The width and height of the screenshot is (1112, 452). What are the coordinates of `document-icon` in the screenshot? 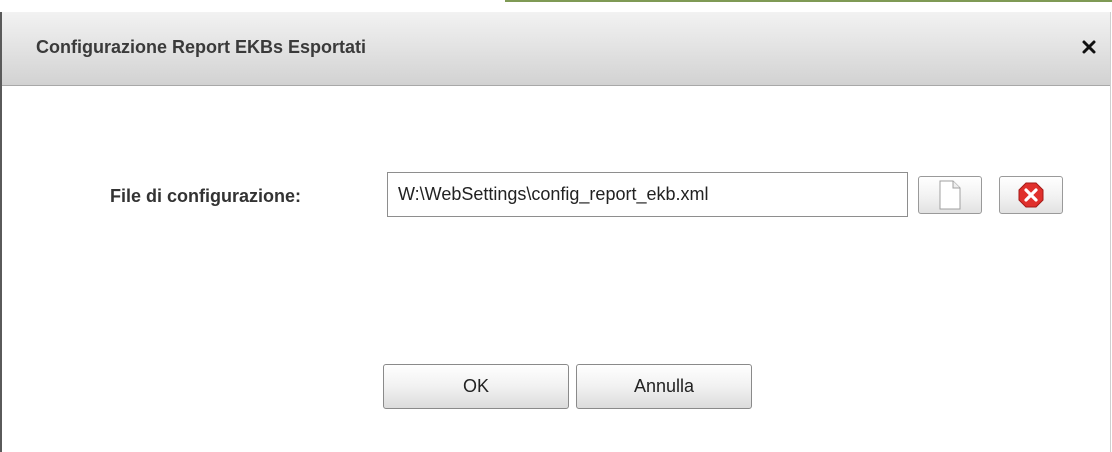 It's located at (950, 195).